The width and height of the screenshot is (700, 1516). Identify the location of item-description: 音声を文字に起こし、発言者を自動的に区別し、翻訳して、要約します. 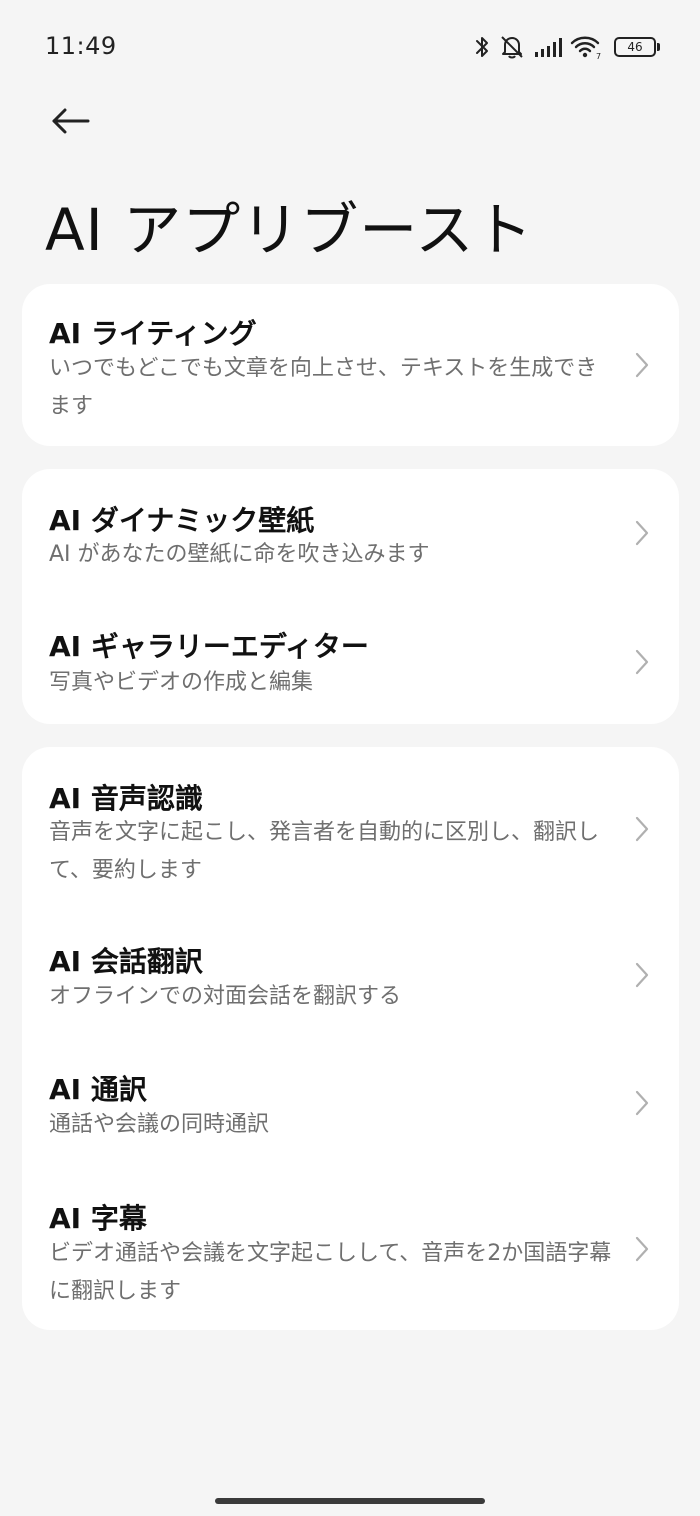
(324, 851).